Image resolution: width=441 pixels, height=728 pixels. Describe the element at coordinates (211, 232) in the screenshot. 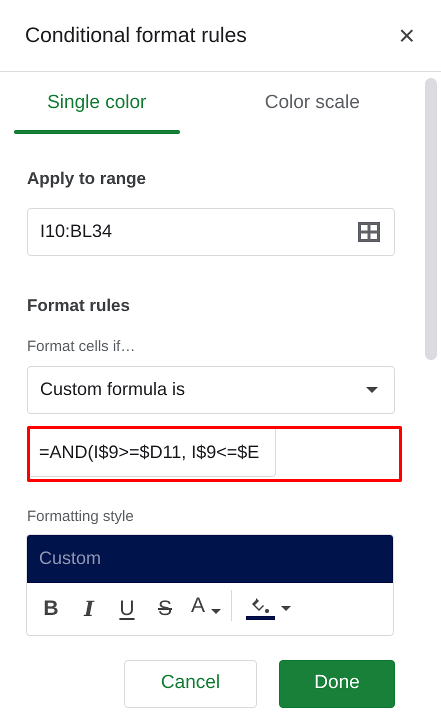

I see `range-field: I10:BL34` at that location.